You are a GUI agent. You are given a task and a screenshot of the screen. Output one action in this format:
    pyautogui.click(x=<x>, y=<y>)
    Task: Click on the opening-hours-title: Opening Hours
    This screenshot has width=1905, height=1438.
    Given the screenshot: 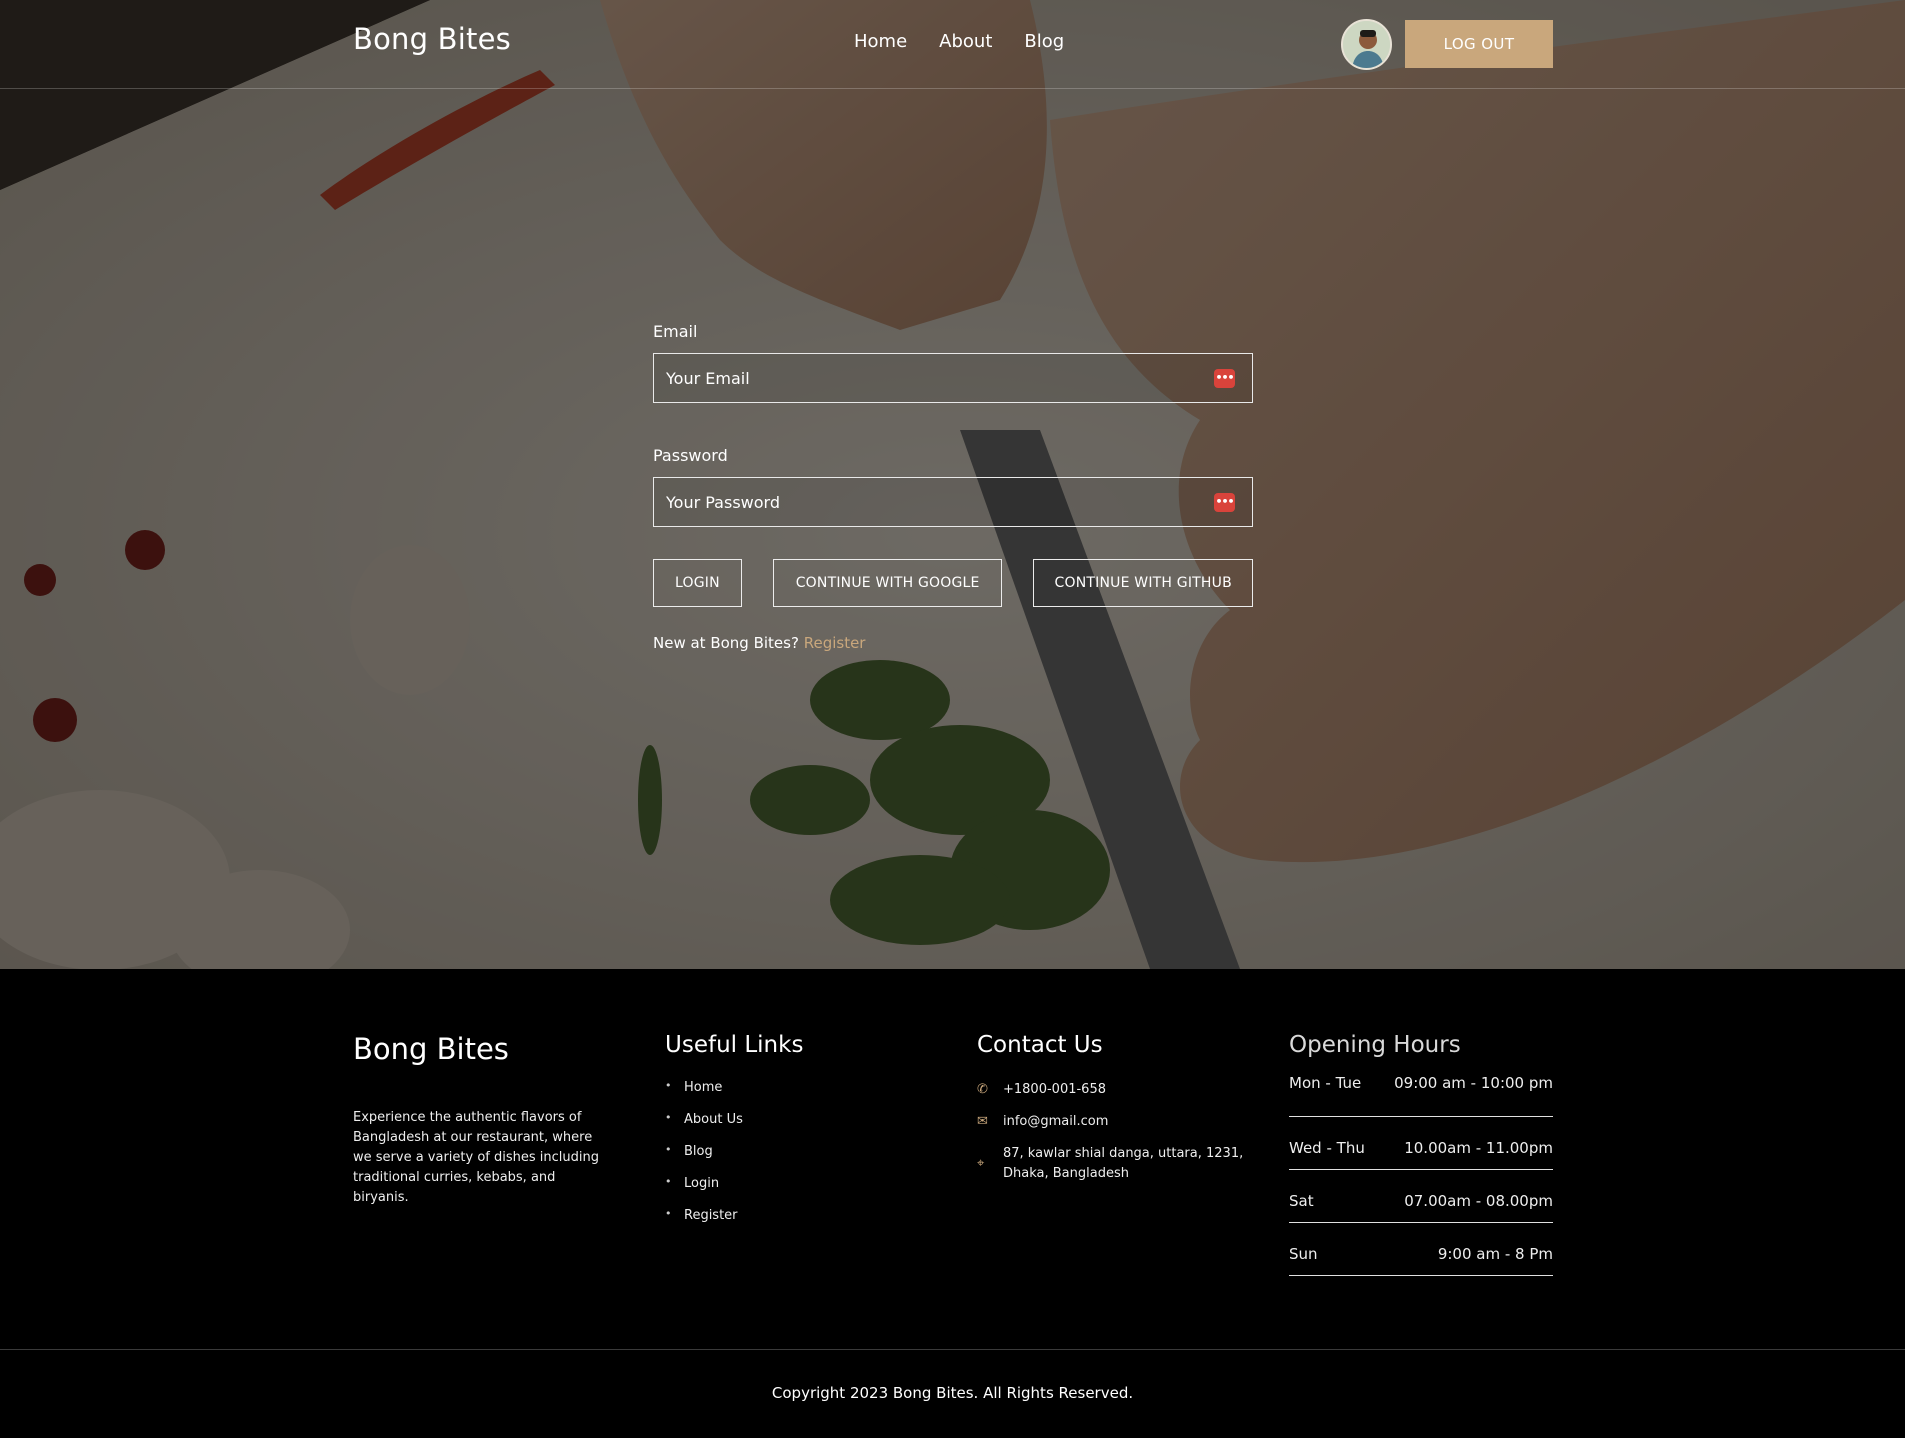 What is the action you would take?
    pyautogui.click(x=1375, y=1045)
    